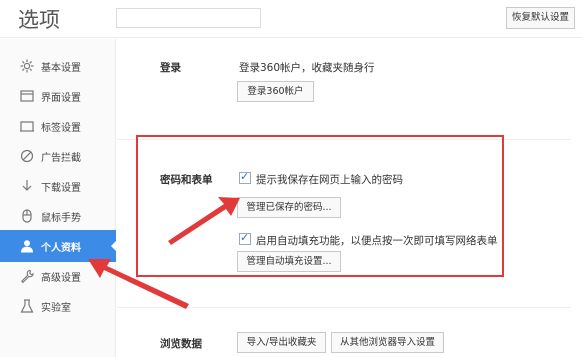 The height and width of the screenshot is (357, 582). I want to click on section-label-passwords: 密码和表单, so click(186, 180).